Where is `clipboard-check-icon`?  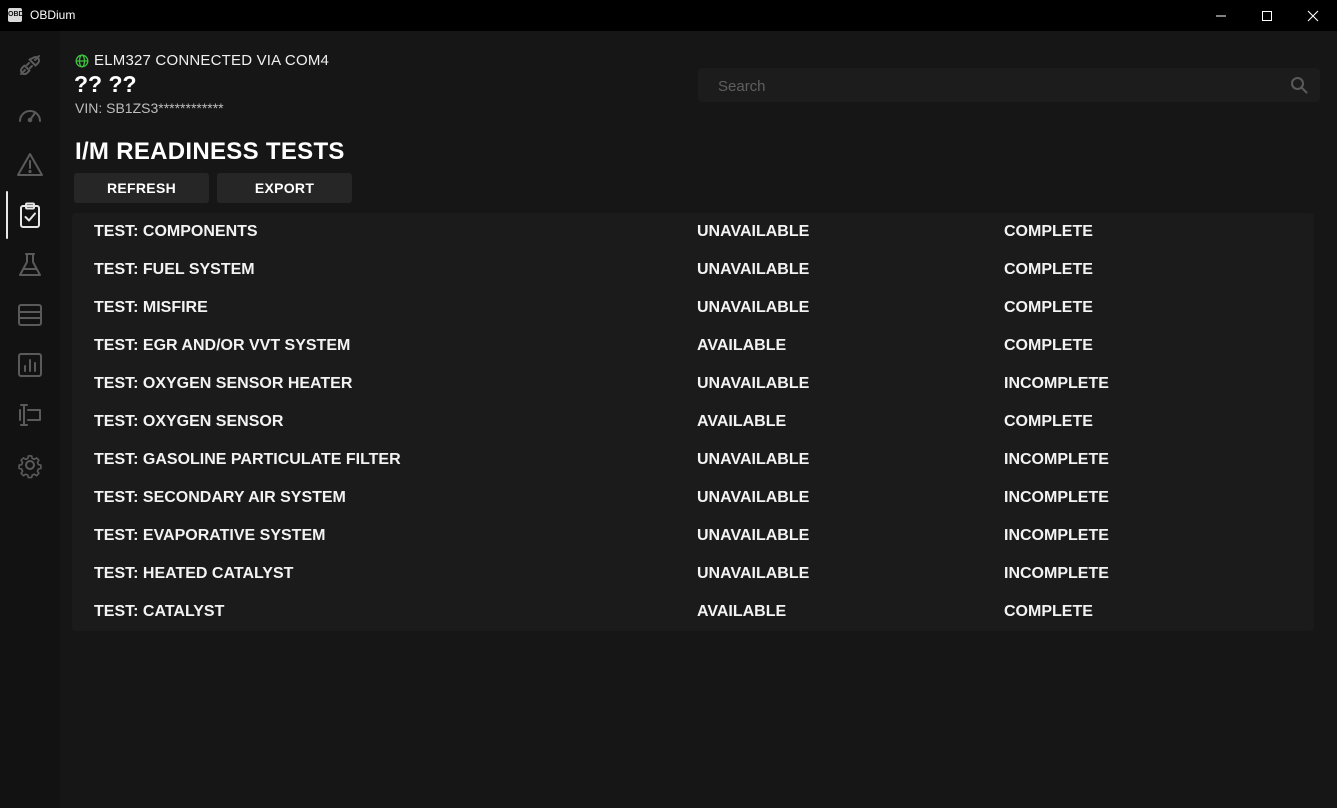
clipboard-check-icon is located at coordinates (30, 215).